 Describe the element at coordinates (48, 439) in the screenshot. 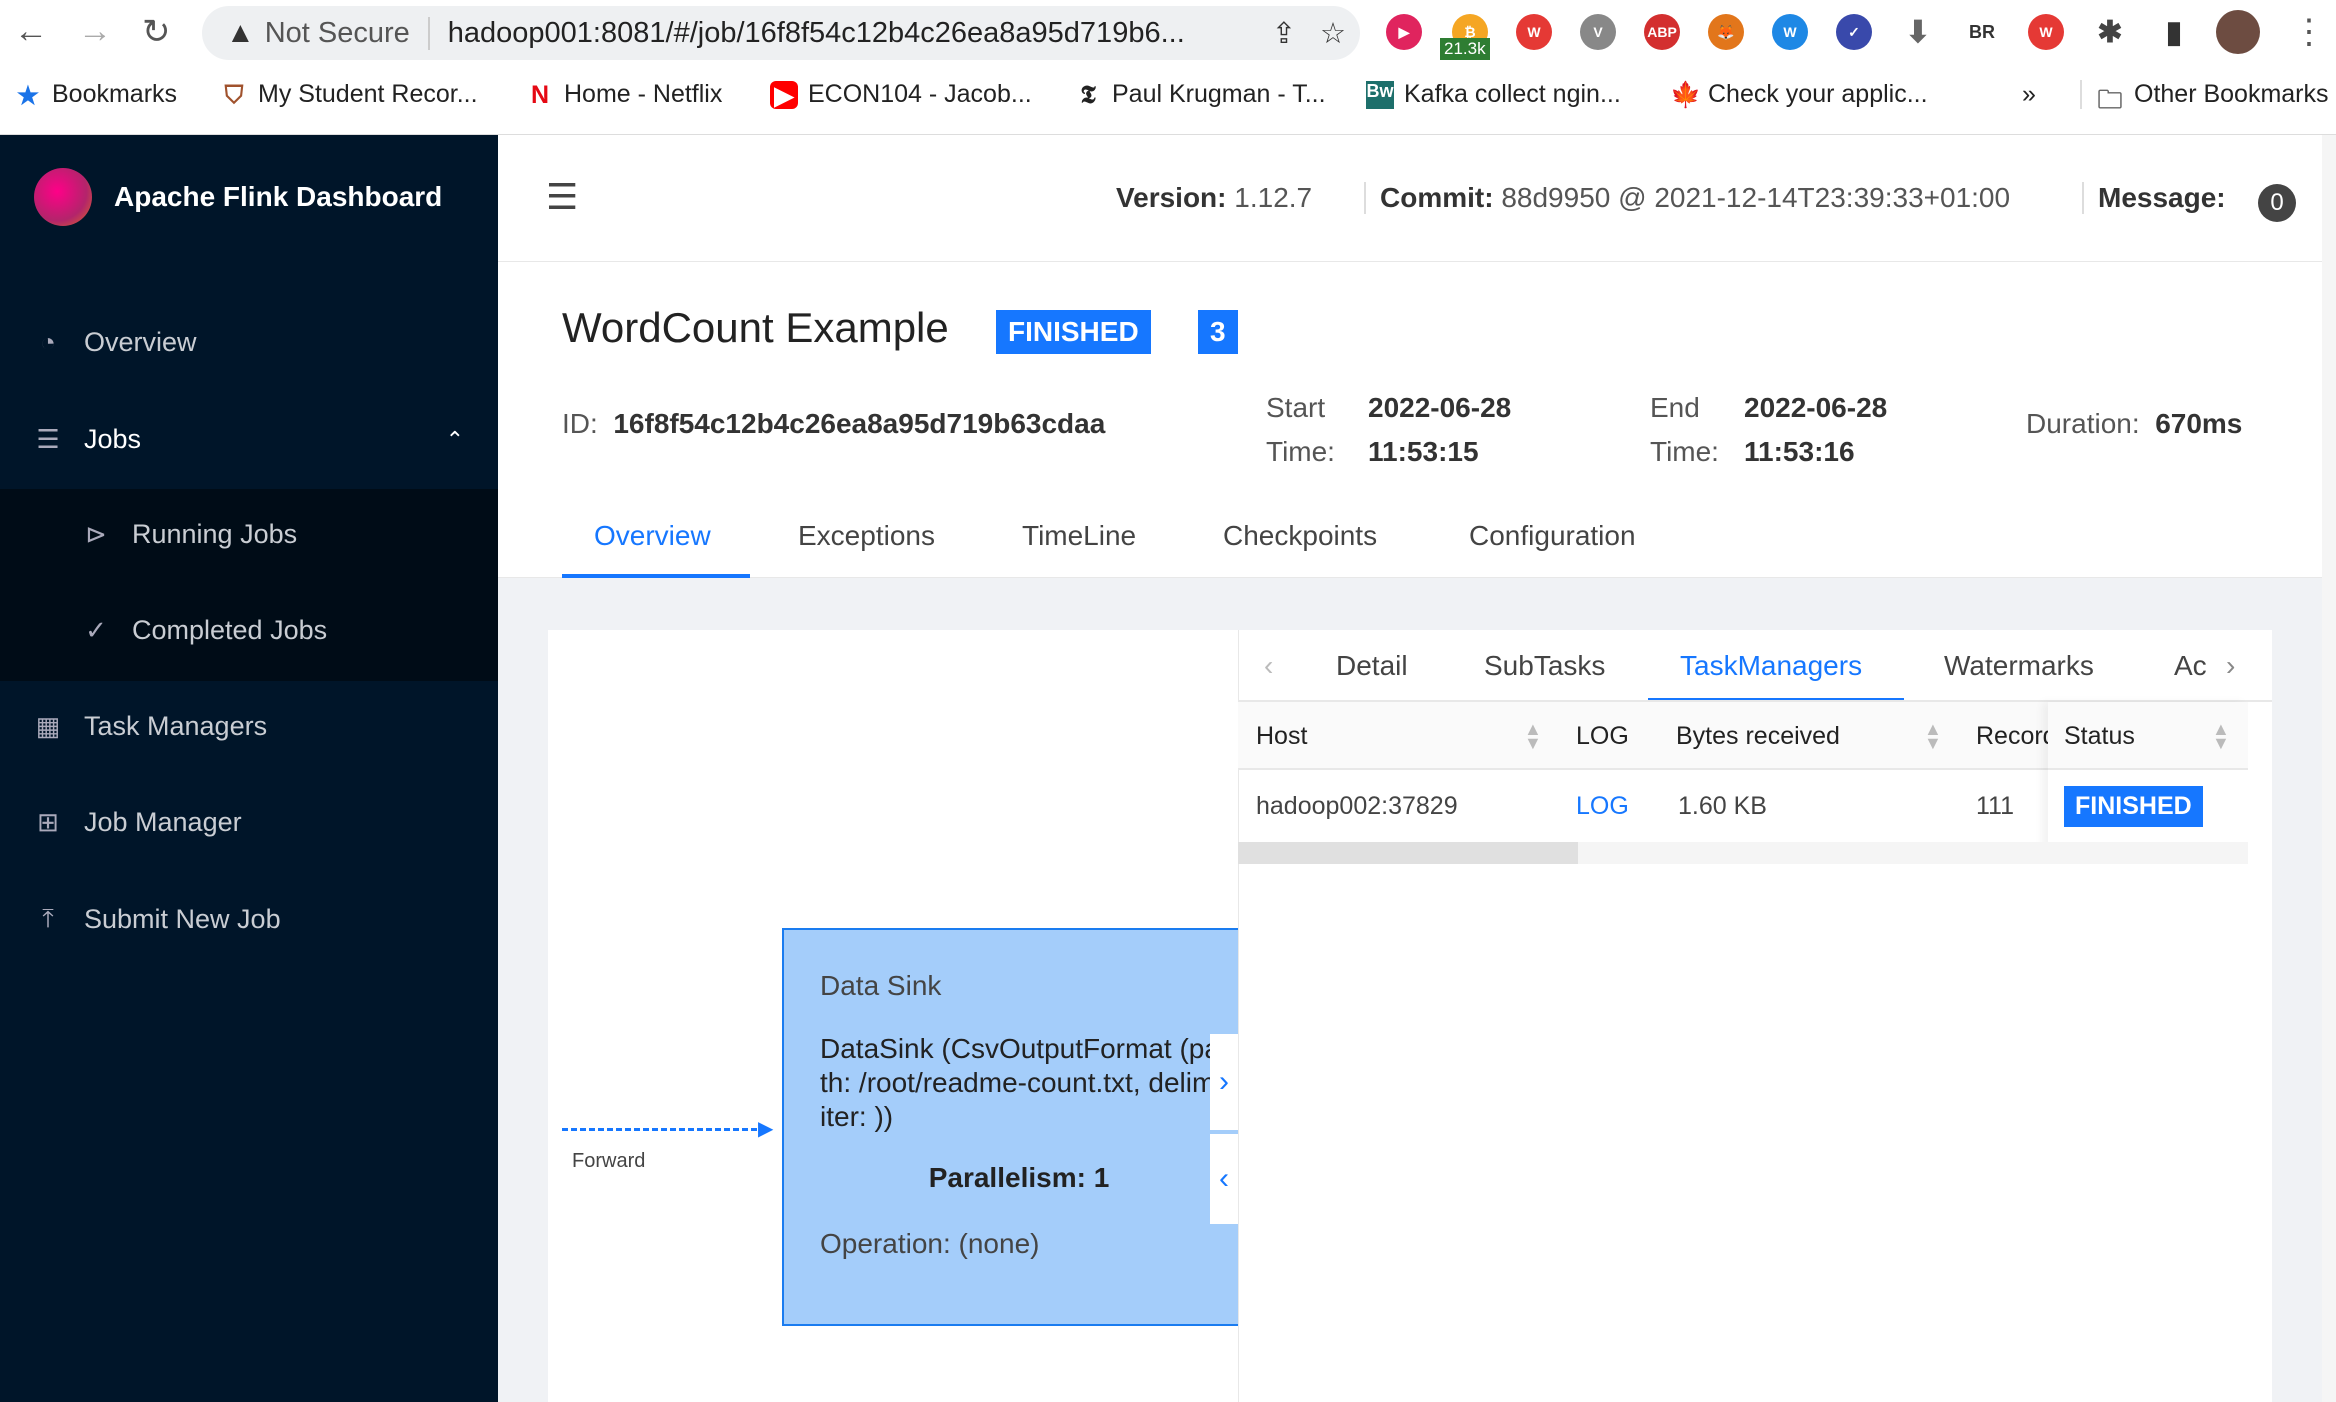

I see `list-icon: ☰` at that location.